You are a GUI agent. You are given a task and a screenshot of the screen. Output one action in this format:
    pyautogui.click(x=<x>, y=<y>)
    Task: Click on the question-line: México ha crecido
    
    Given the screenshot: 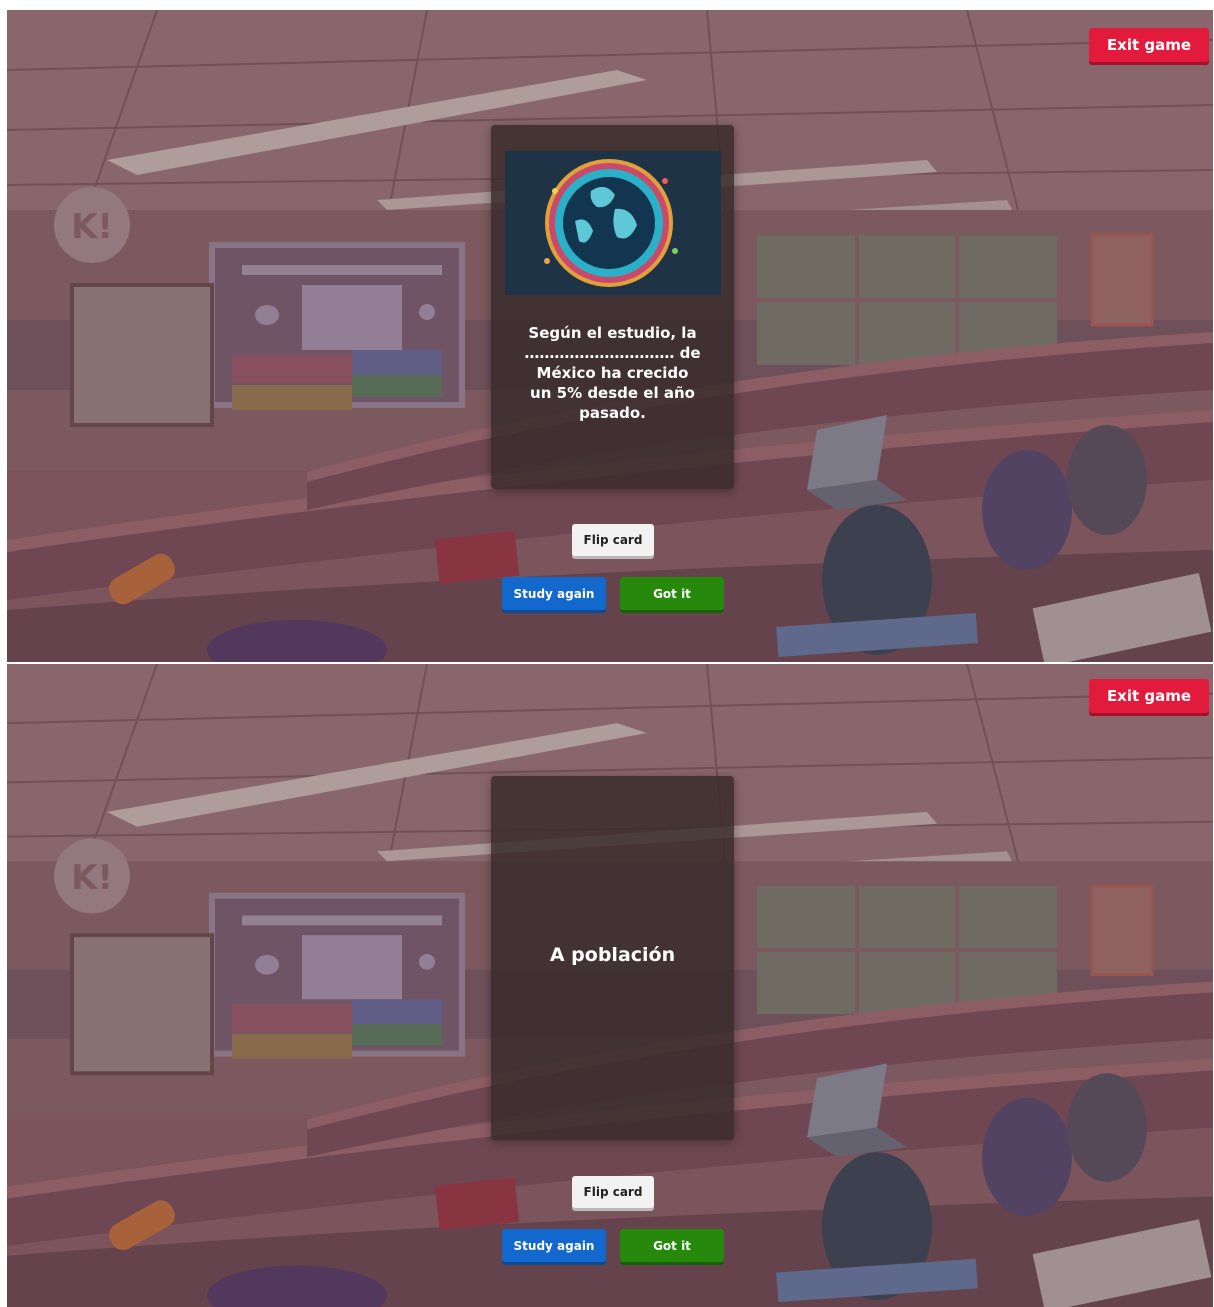 What is the action you would take?
    pyautogui.click(x=612, y=373)
    